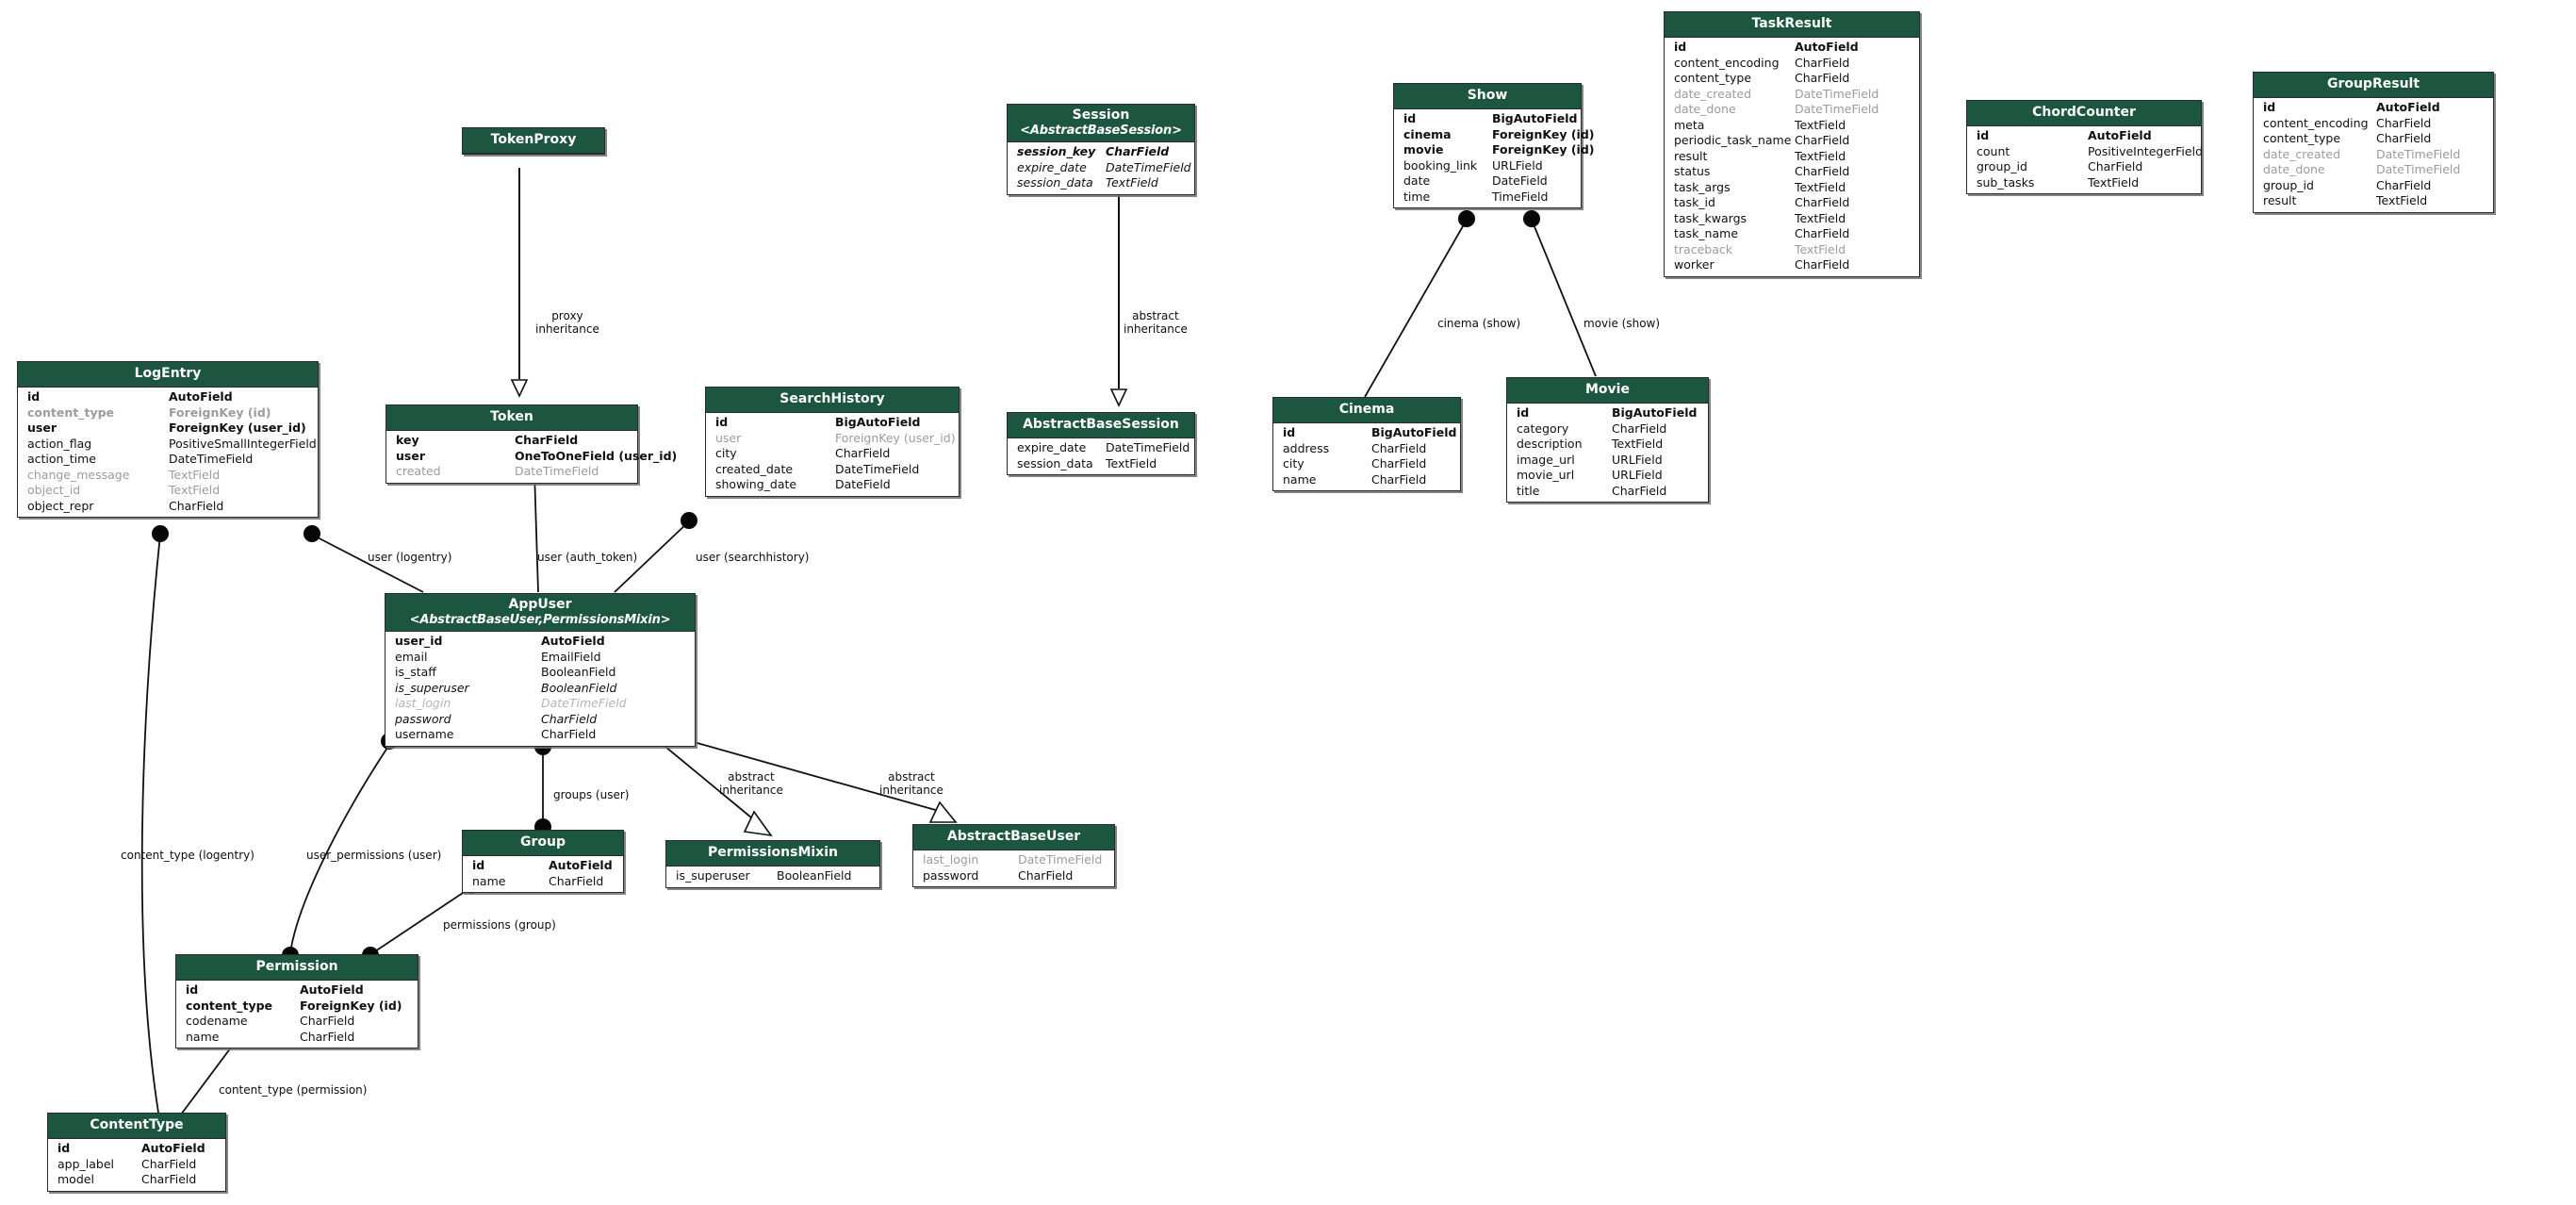 The width and height of the screenshot is (2576, 1205). I want to click on table-row: sub_tasks TextField, so click(2084, 183).